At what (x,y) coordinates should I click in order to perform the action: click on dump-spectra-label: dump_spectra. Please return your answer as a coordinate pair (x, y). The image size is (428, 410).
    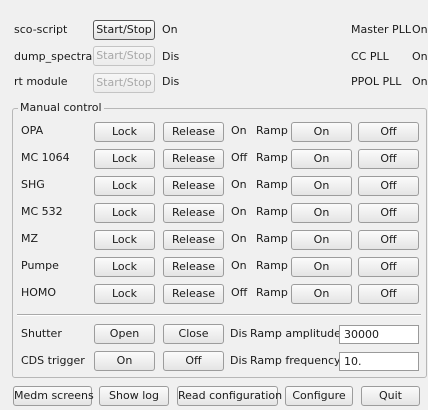
    Looking at the image, I should click on (53, 56).